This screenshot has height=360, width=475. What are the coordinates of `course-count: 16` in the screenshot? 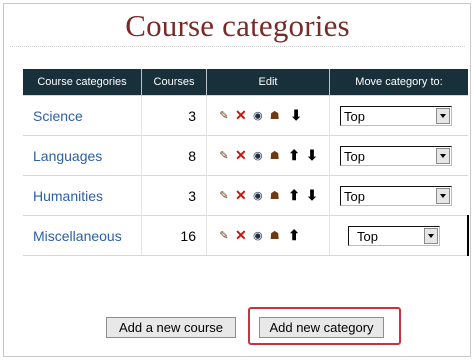 It's located at (174, 235).